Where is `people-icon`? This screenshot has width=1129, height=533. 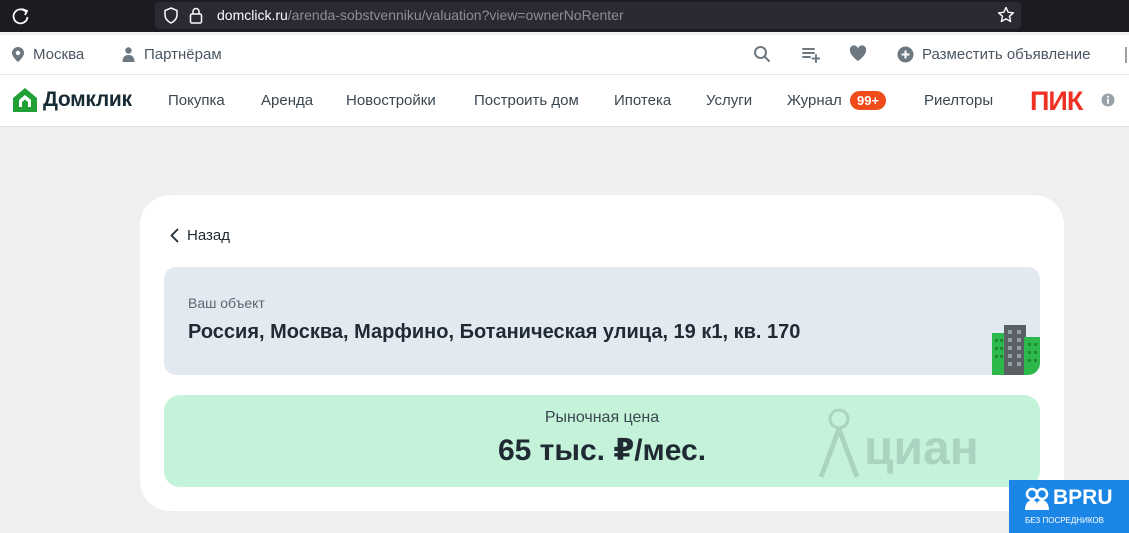 people-icon is located at coordinates (1037, 498).